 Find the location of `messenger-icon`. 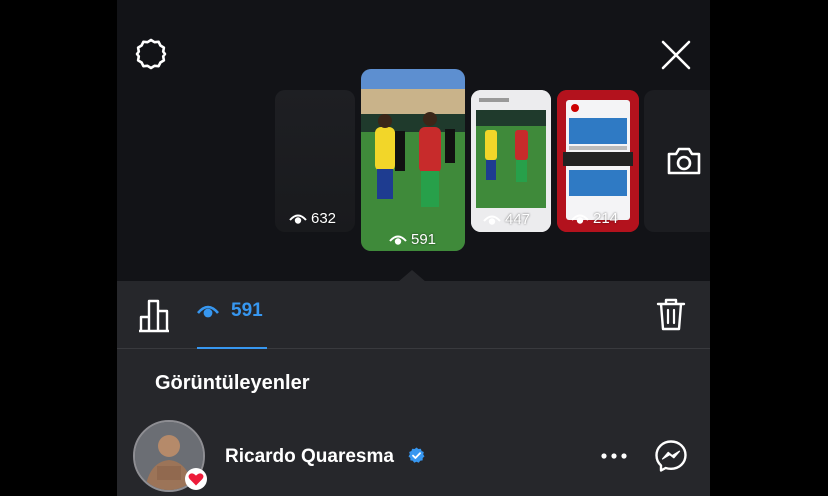

messenger-icon is located at coordinates (671, 456).